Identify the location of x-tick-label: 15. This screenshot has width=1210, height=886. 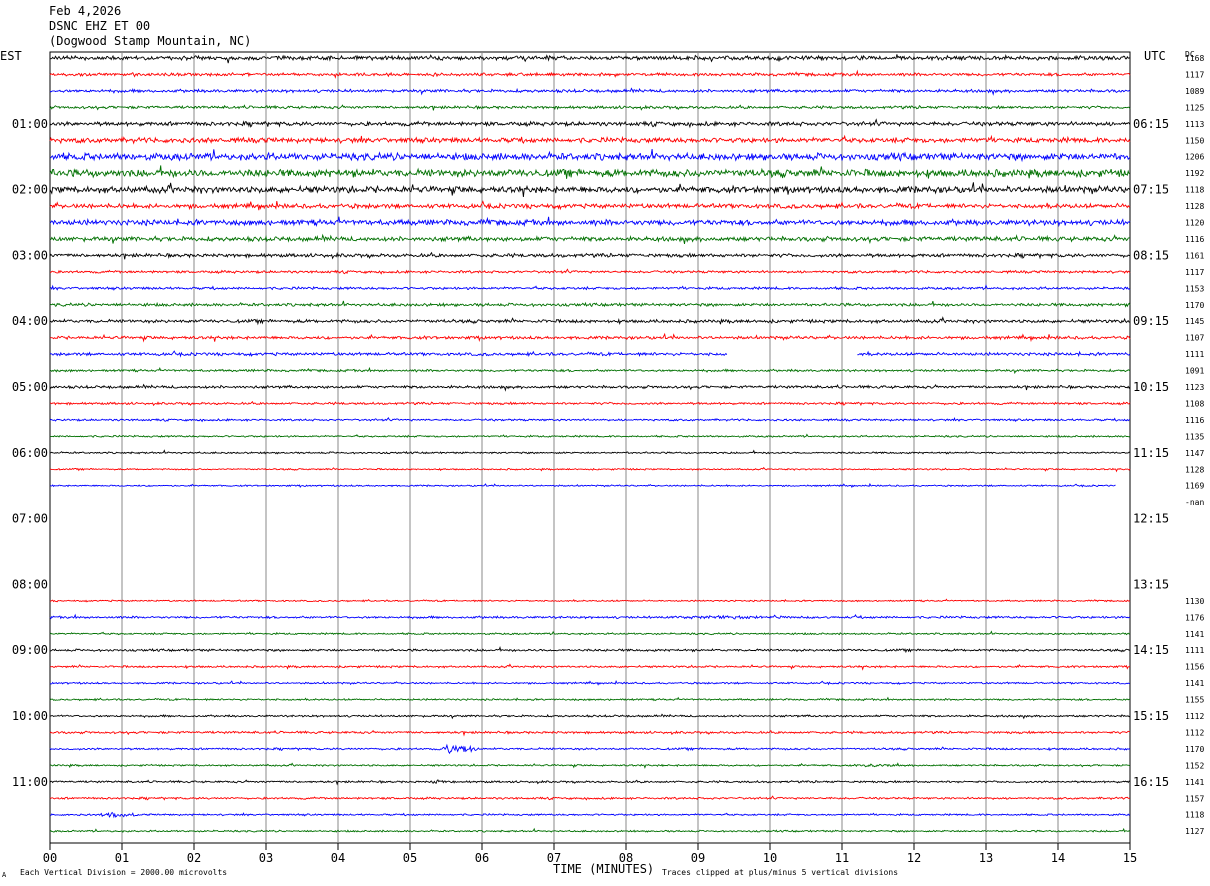
(1130, 858).